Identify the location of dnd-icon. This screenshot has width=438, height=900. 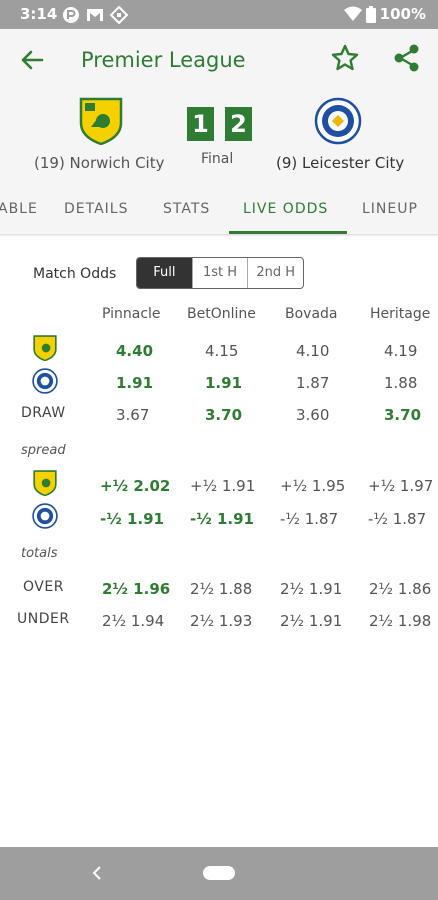
(119, 15).